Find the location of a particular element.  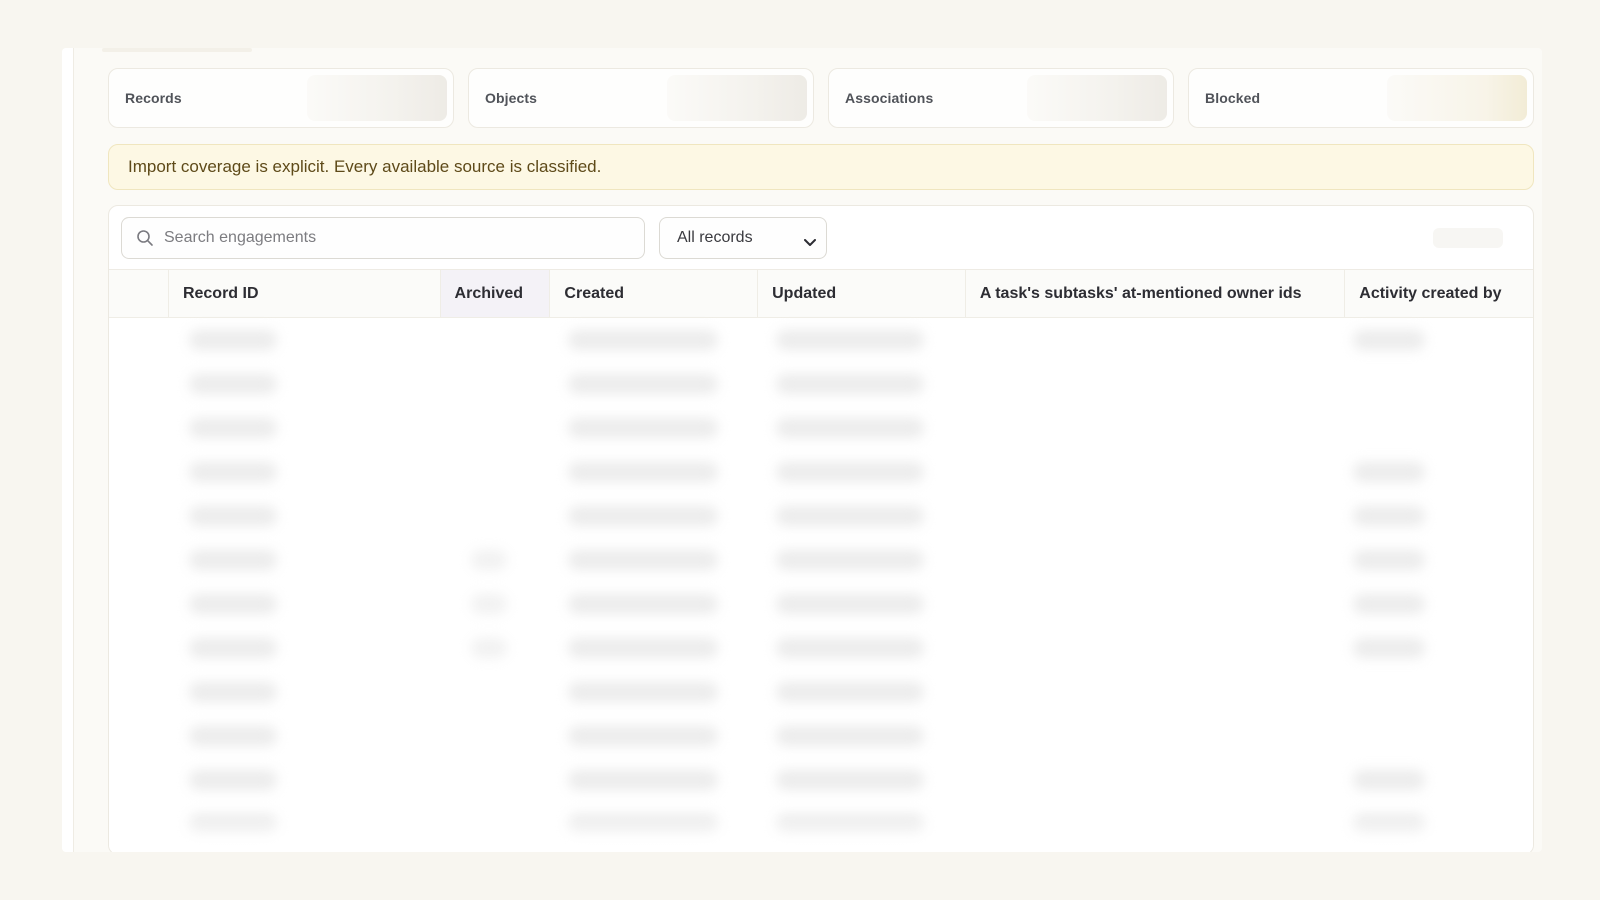

stat-card-label: Associations is located at coordinates (889, 98).